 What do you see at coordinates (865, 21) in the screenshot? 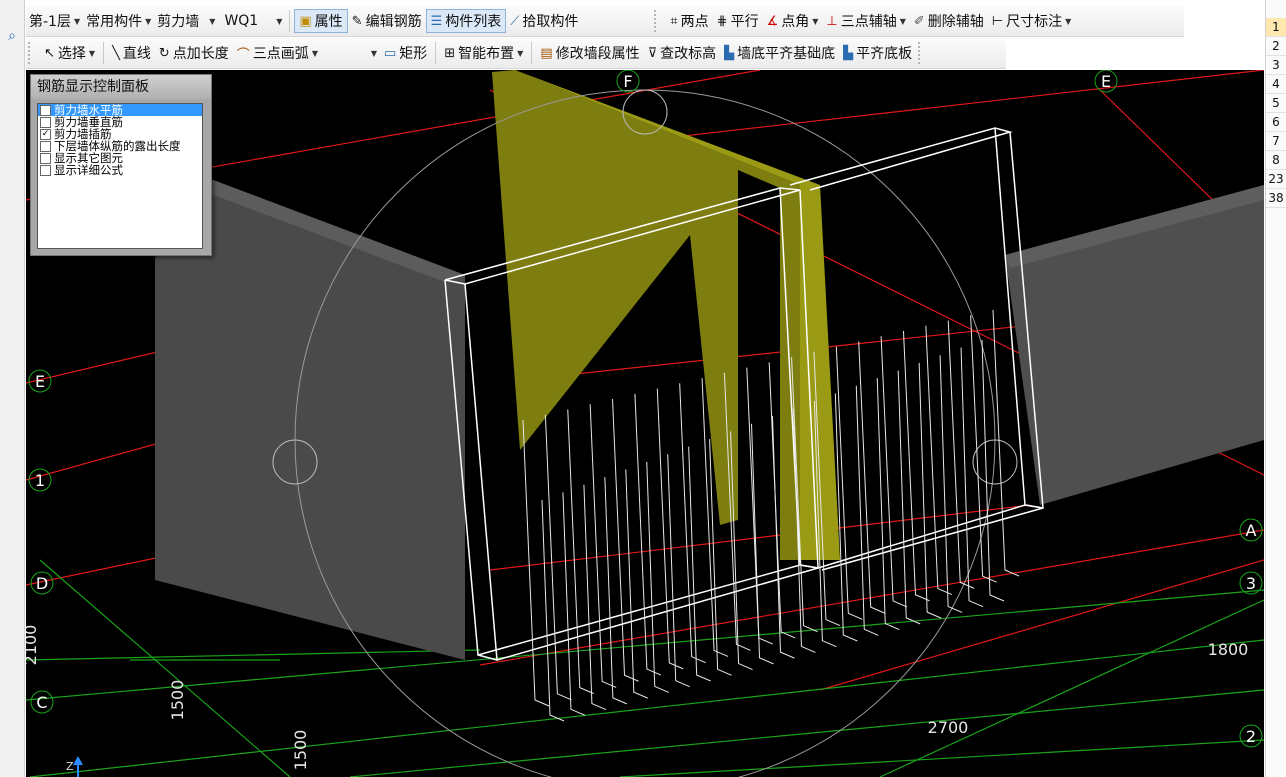
I see `three-point-axis-button: ⊥ 三点辅轴 ▼` at bounding box center [865, 21].